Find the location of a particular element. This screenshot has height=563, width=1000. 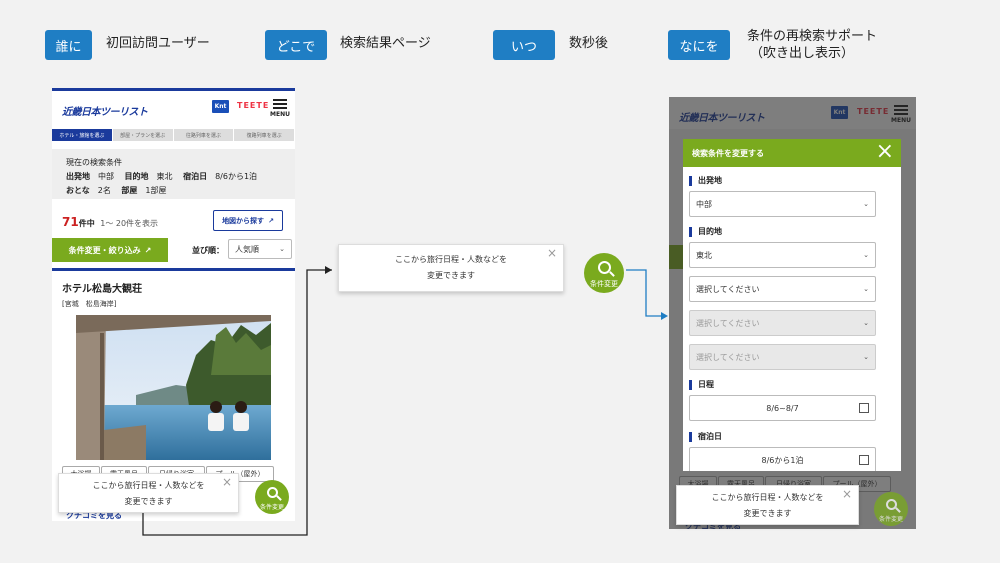

arrow-to-modal is located at coordinates (644, 293).